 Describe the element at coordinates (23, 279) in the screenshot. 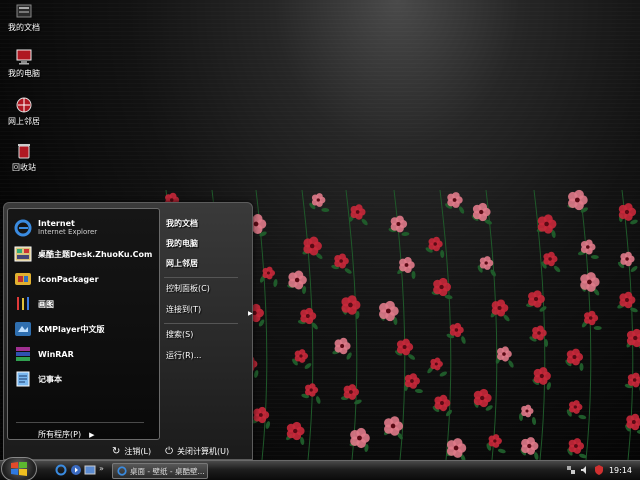

I see `iconpackager-icon` at that location.